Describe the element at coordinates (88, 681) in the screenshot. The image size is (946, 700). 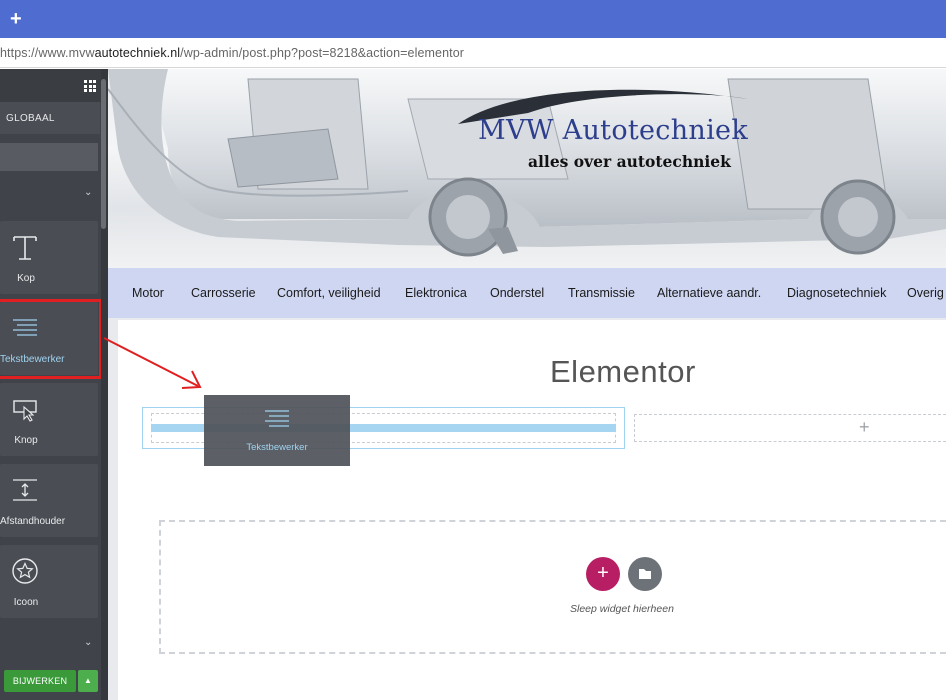
I see `update-options-button: ▲` at that location.